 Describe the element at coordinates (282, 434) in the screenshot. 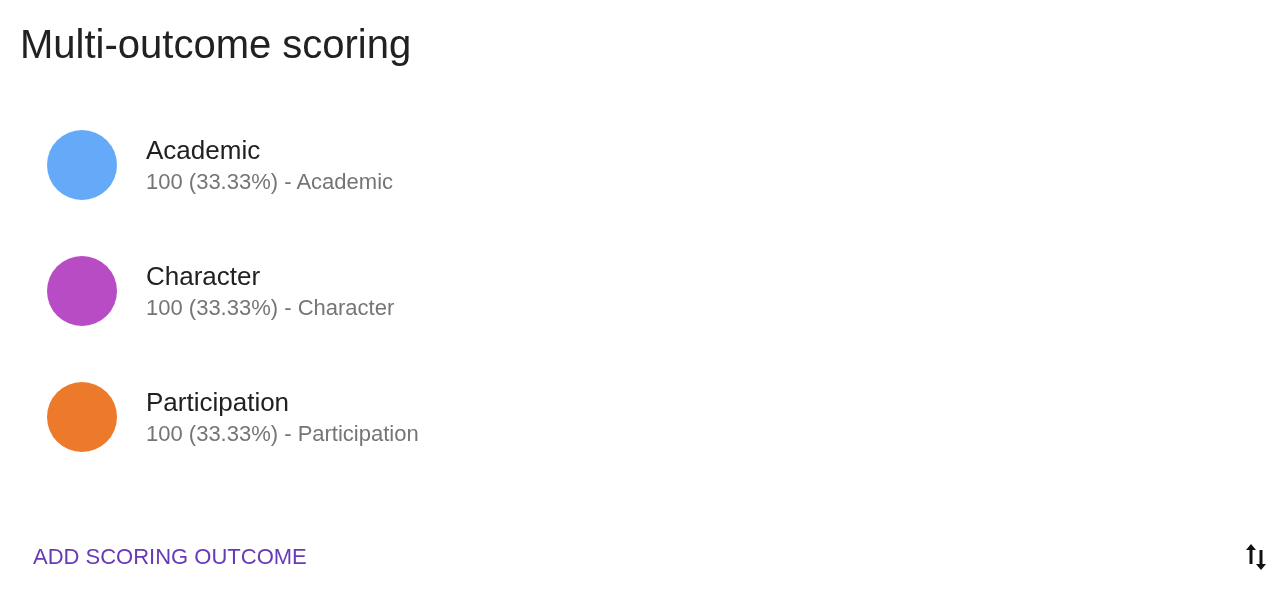

I see `outcome-detail: 100 (33.33%) - Participation` at that location.